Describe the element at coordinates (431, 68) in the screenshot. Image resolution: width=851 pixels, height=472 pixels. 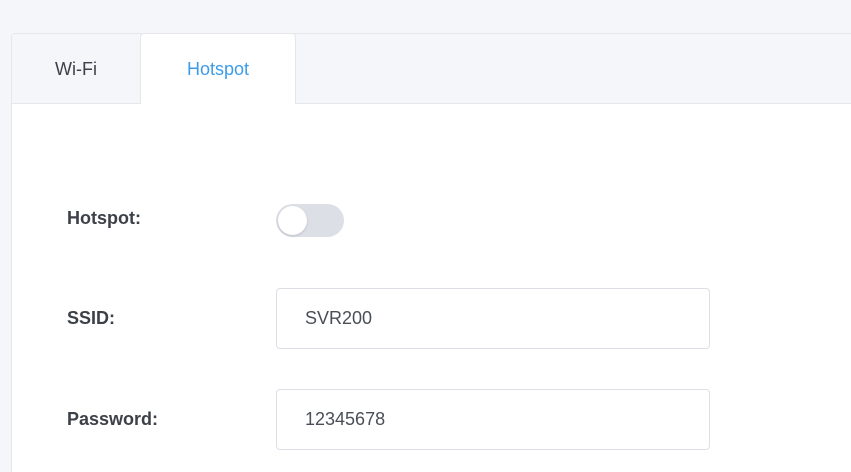
I see `tab-bar: Wi-Fi Hotspot` at that location.